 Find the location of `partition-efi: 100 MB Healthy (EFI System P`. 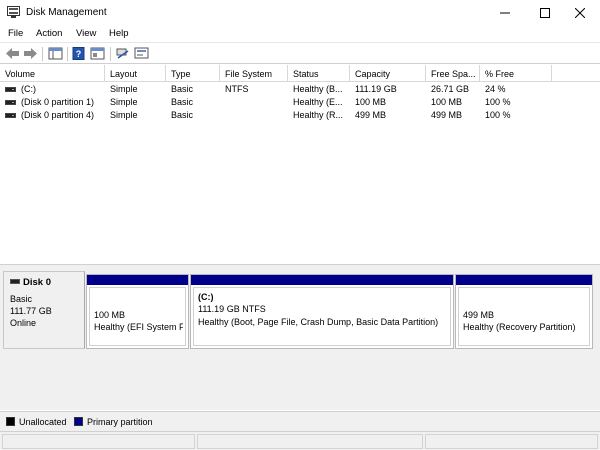

partition-efi: 100 MB Healthy (EFI System P is located at coordinates (137, 311).